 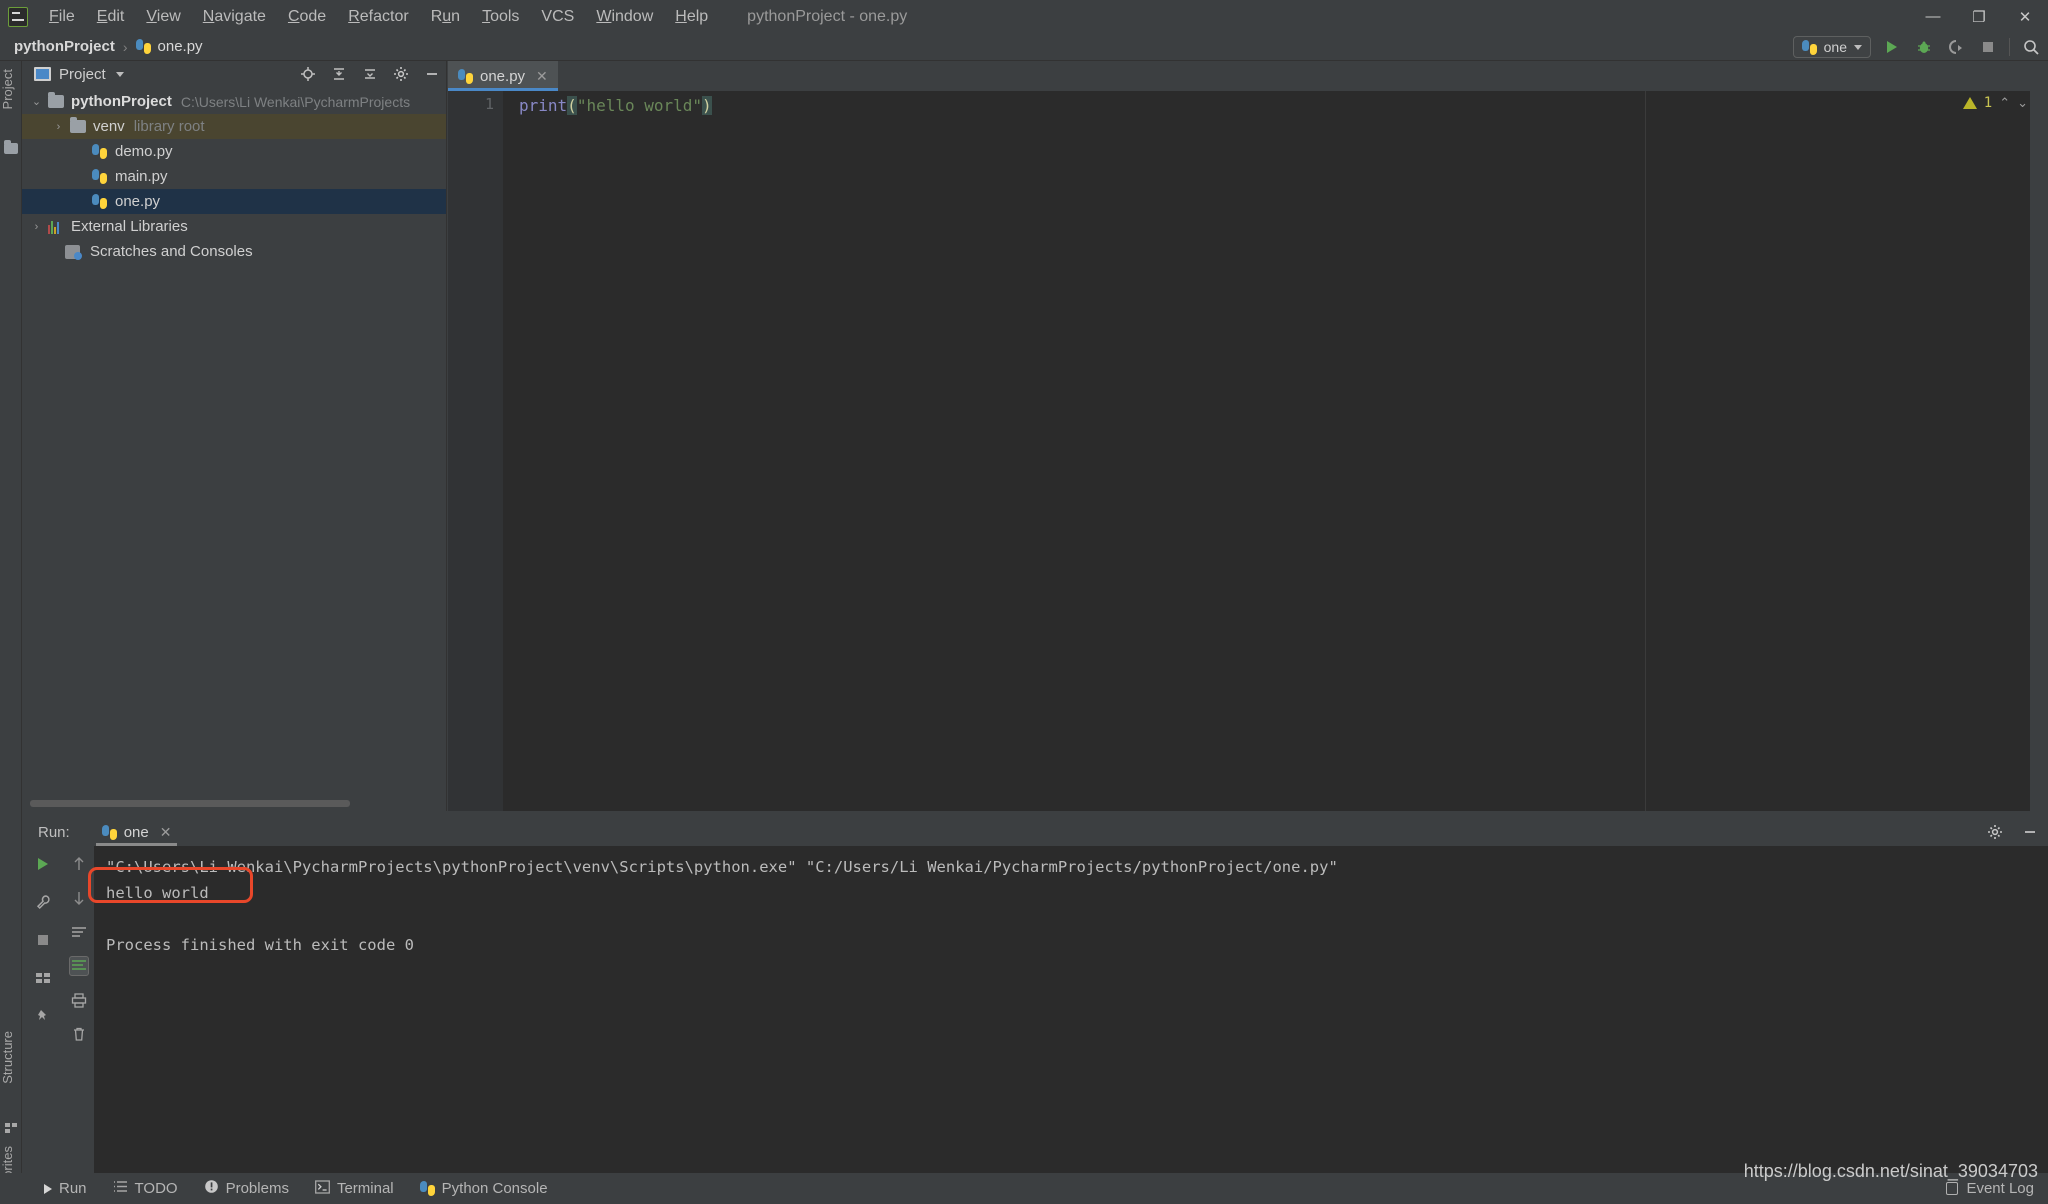 I want to click on folder-icon, so click(x=56, y=100).